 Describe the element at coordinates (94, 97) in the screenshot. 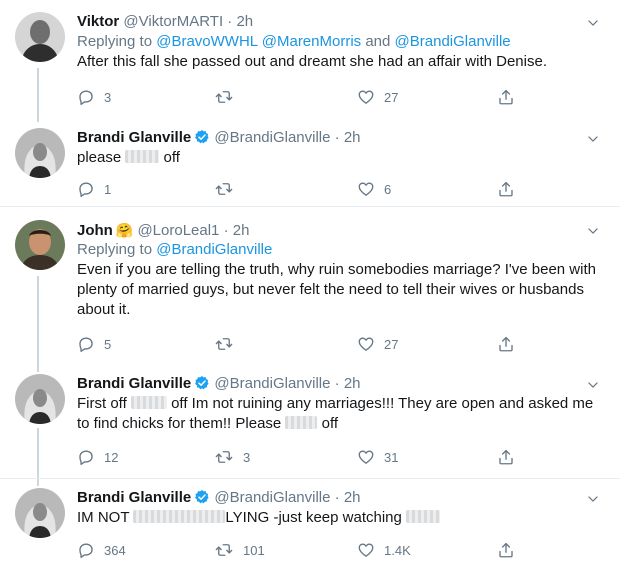

I see `reply-button: 3` at that location.